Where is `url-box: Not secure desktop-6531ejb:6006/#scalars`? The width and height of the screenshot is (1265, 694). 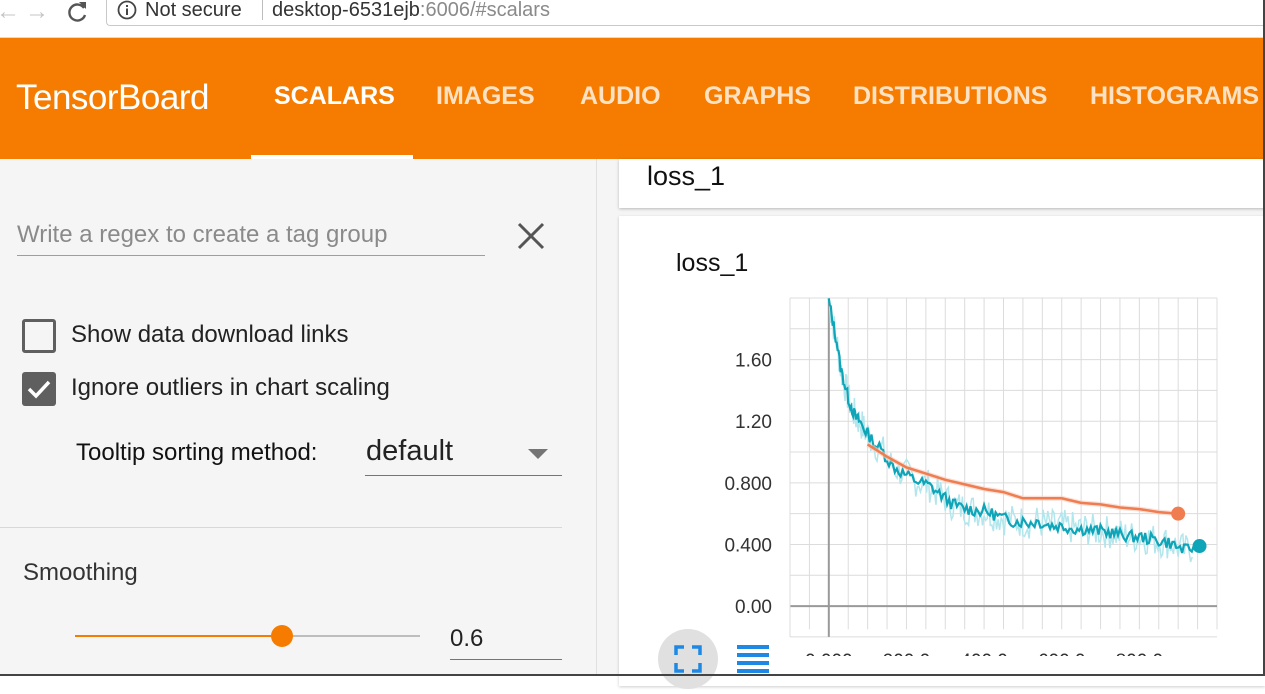
url-box: Not secure desktop-6531ejb:6006/#scalars is located at coordinates (685, 13).